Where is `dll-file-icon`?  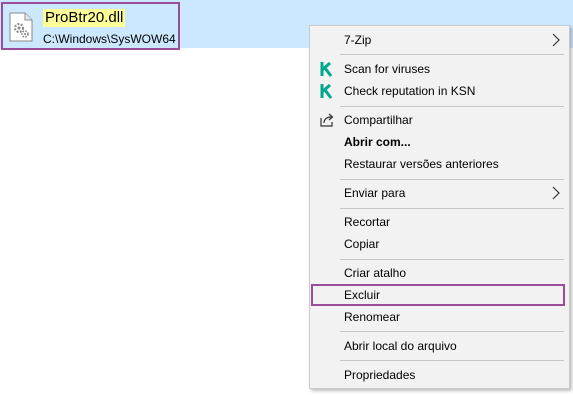
dll-file-icon is located at coordinates (21, 27).